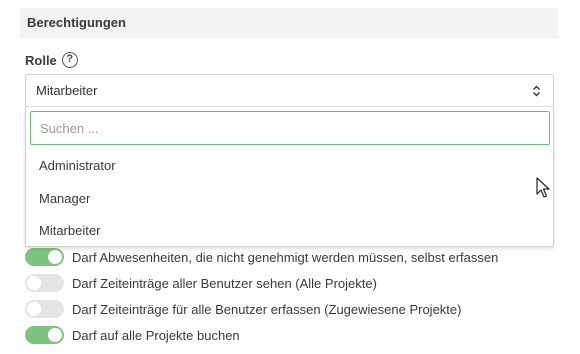 Image resolution: width=580 pixels, height=354 pixels. What do you see at coordinates (289, 166) in the screenshot?
I see `option-administrator: Administrator` at bounding box center [289, 166].